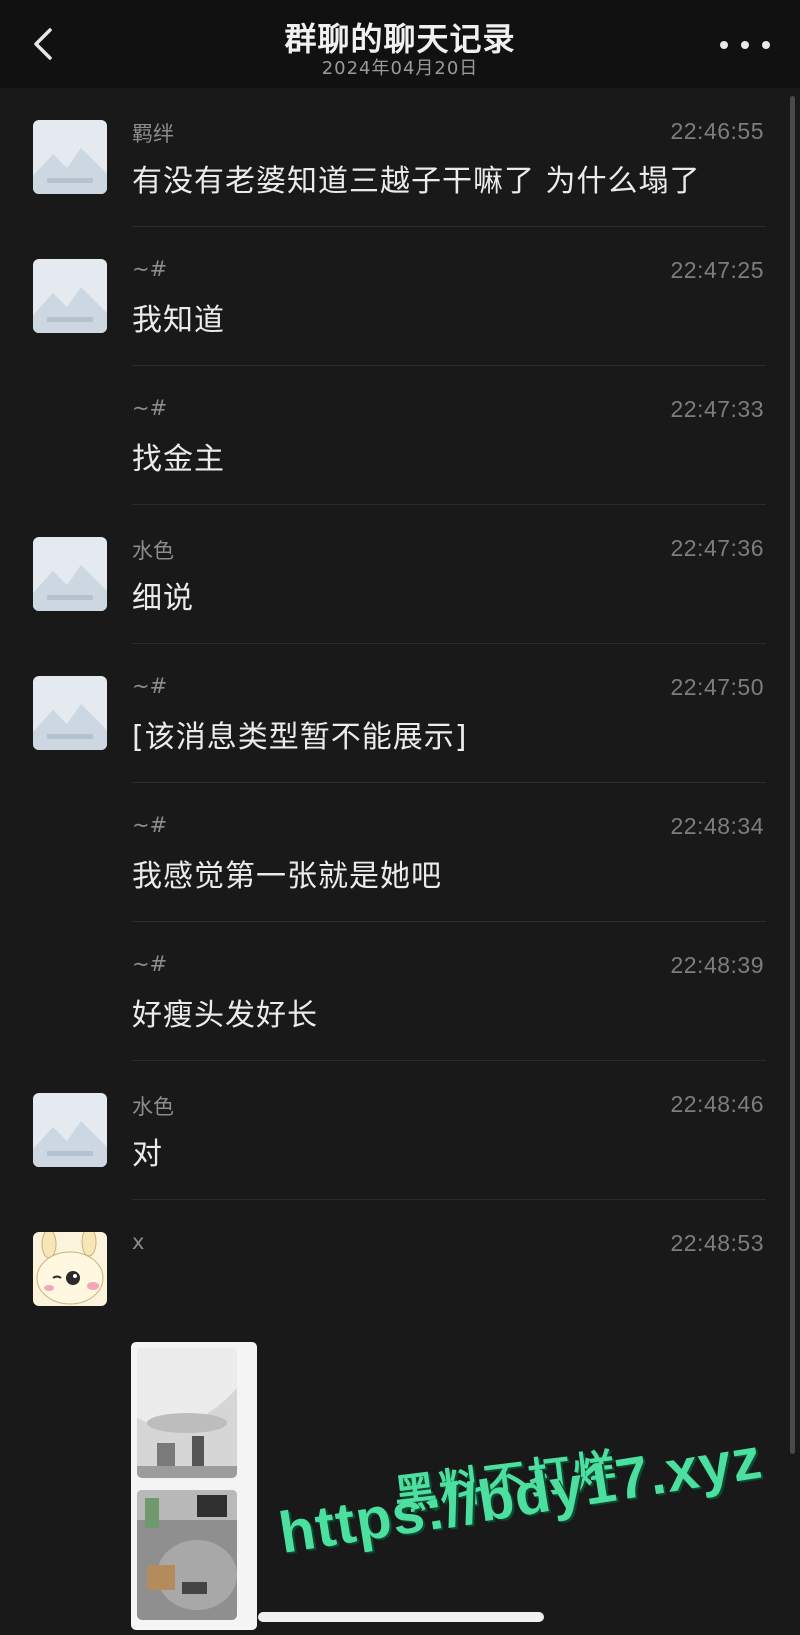  What do you see at coordinates (717, 270) in the screenshot?
I see `message-time: 22:47:25` at bounding box center [717, 270].